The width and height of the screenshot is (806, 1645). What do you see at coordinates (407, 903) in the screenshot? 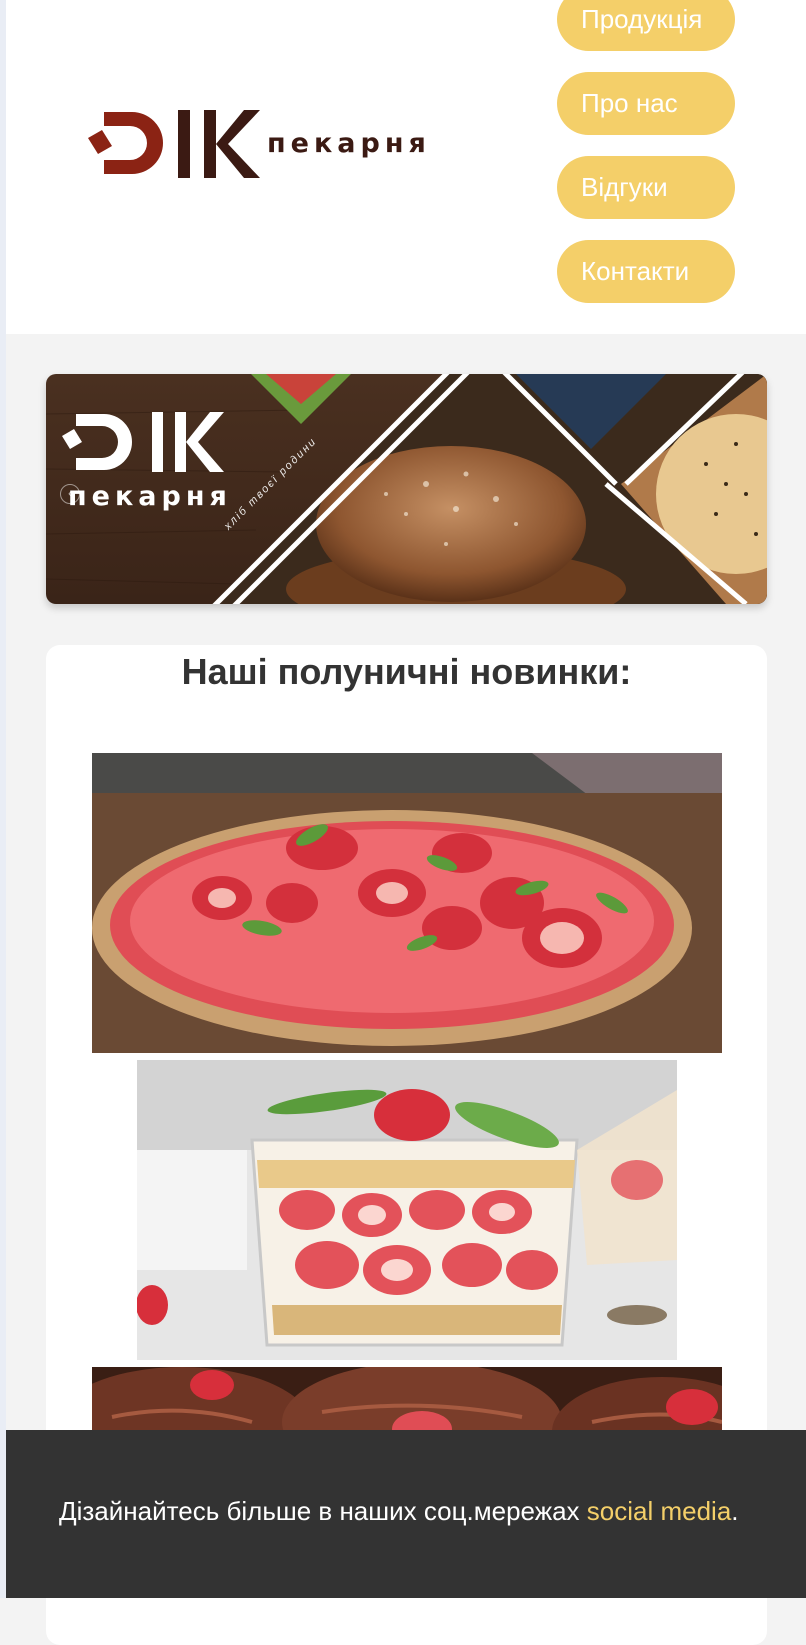
I see `strawberry-tart-photo` at bounding box center [407, 903].